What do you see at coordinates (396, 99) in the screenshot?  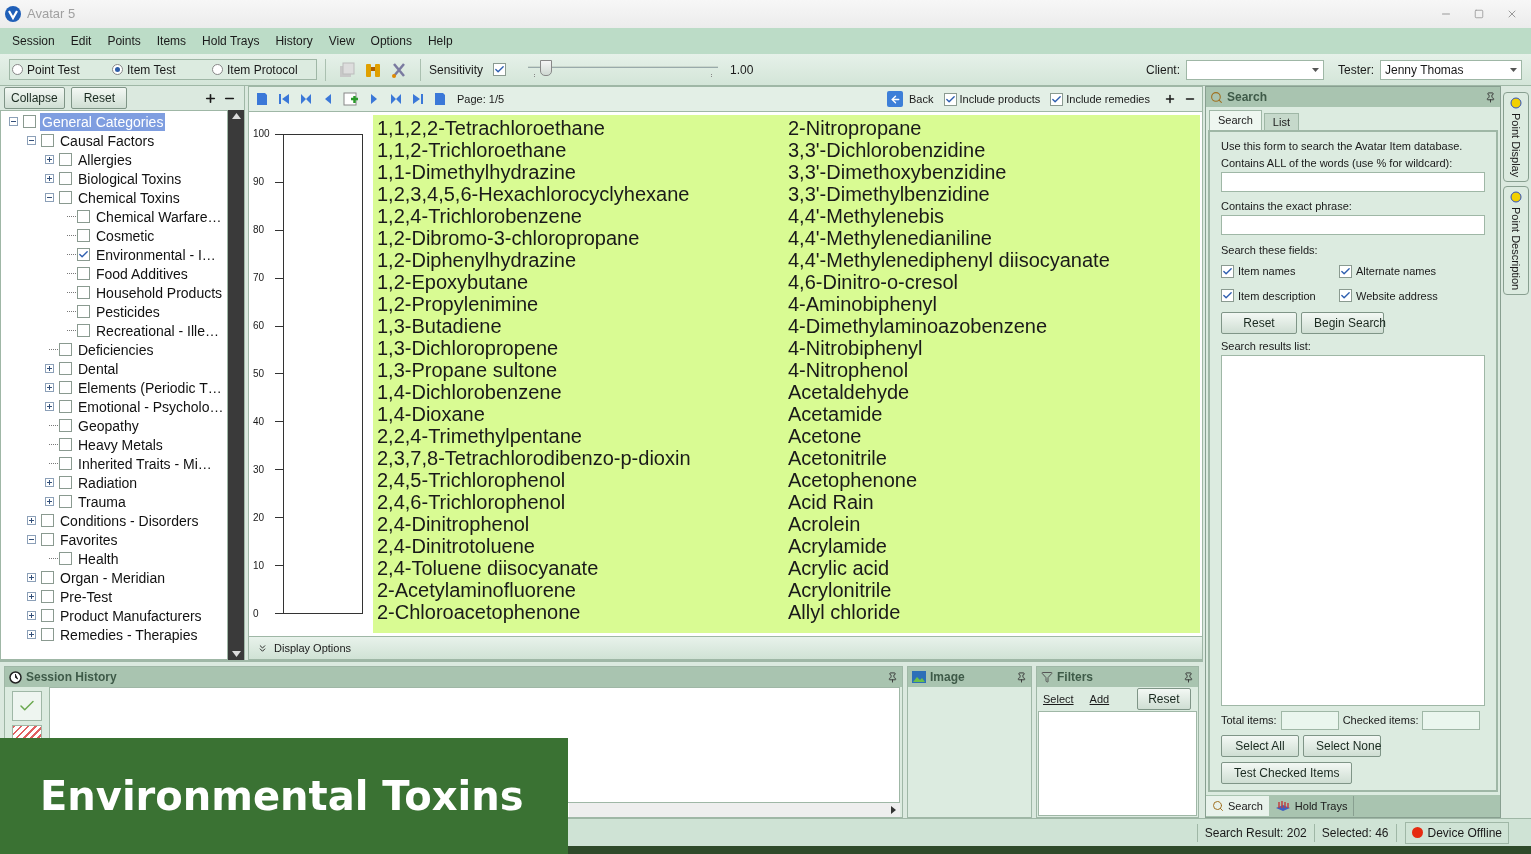 I see `next-set-icon` at bounding box center [396, 99].